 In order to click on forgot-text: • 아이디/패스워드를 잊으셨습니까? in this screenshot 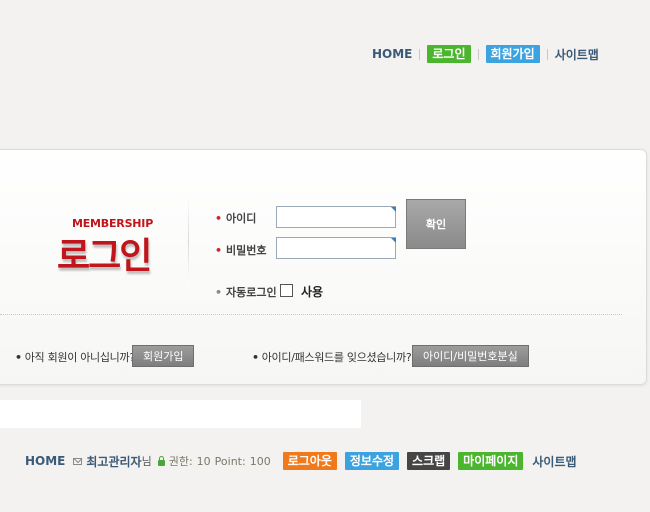, I will do `click(332, 357)`.